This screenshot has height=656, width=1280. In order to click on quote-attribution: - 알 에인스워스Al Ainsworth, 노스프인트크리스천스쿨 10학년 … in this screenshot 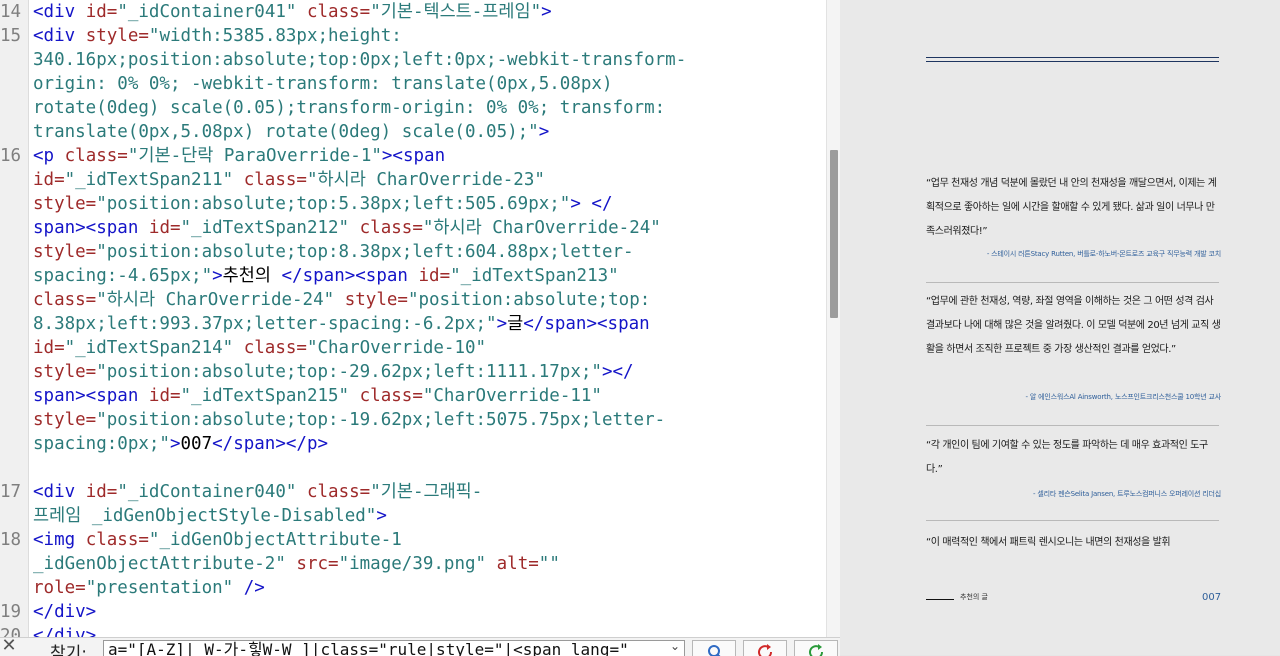, I will do `click(1123, 397)`.